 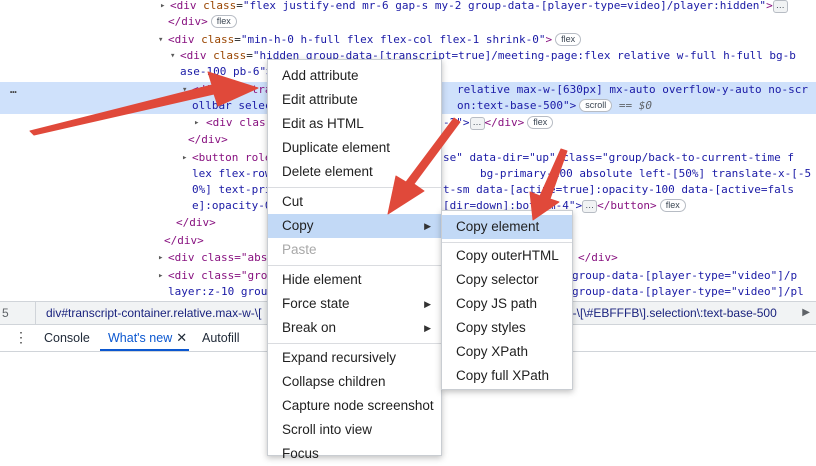 What do you see at coordinates (232, 205) in the screenshot?
I see `attr-value: e]:opacity-0` at bounding box center [232, 205].